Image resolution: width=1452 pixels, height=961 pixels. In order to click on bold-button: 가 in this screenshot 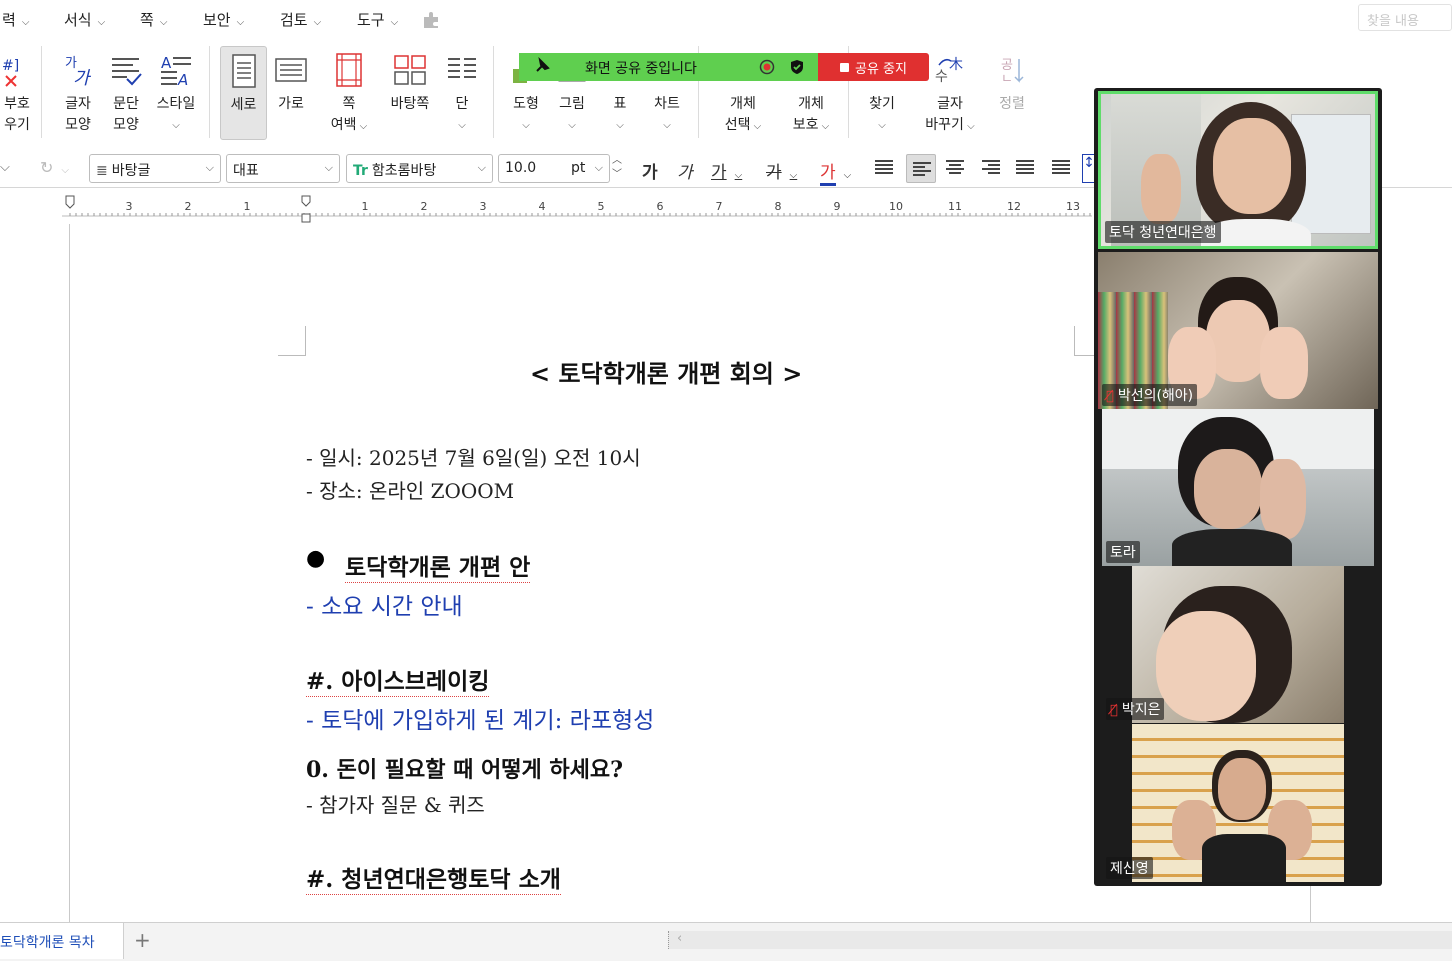, I will do `click(650, 170)`.